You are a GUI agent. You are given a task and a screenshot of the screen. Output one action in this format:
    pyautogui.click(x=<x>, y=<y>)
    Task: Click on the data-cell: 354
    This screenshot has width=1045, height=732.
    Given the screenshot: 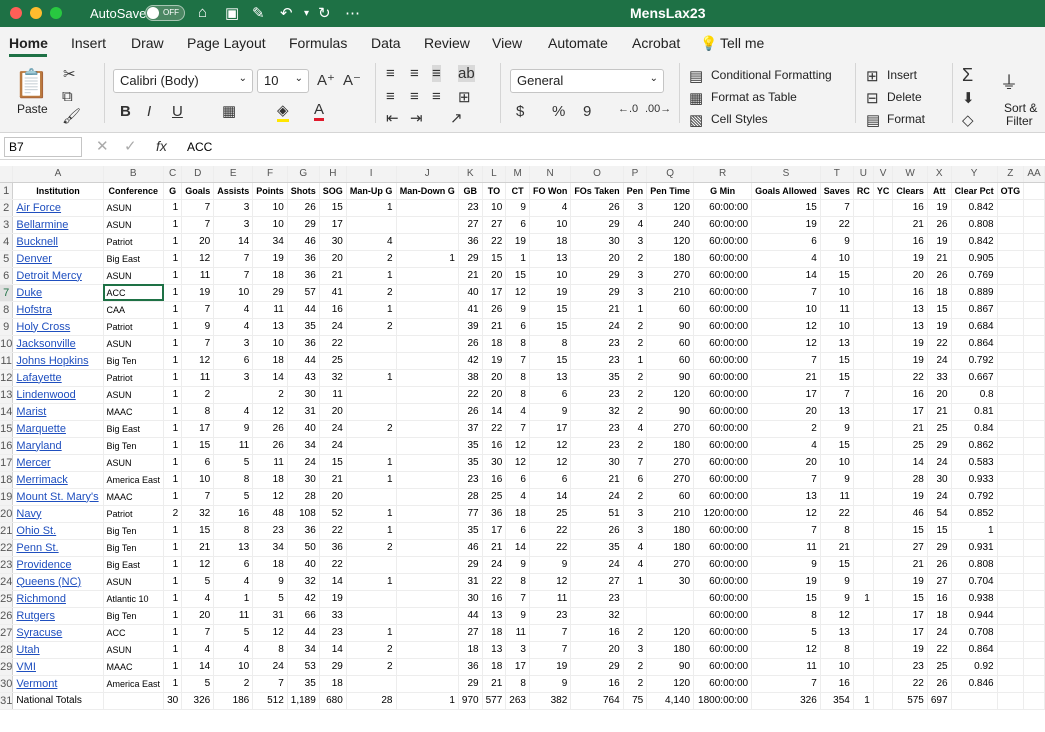 What is the action you would take?
    pyautogui.click(x=837, y=701)
    